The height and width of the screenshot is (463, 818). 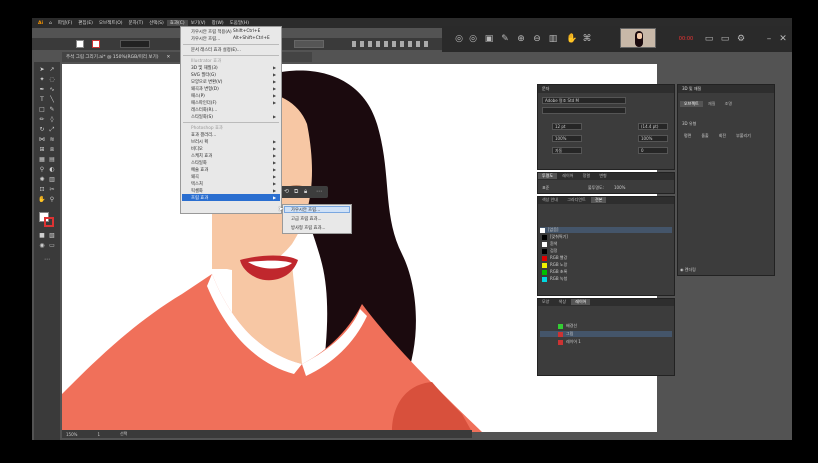 What do you see at coordinates (725, 39) in the screenshot?
I see `screen-icon: ▭` at bounding box center [725, 39].